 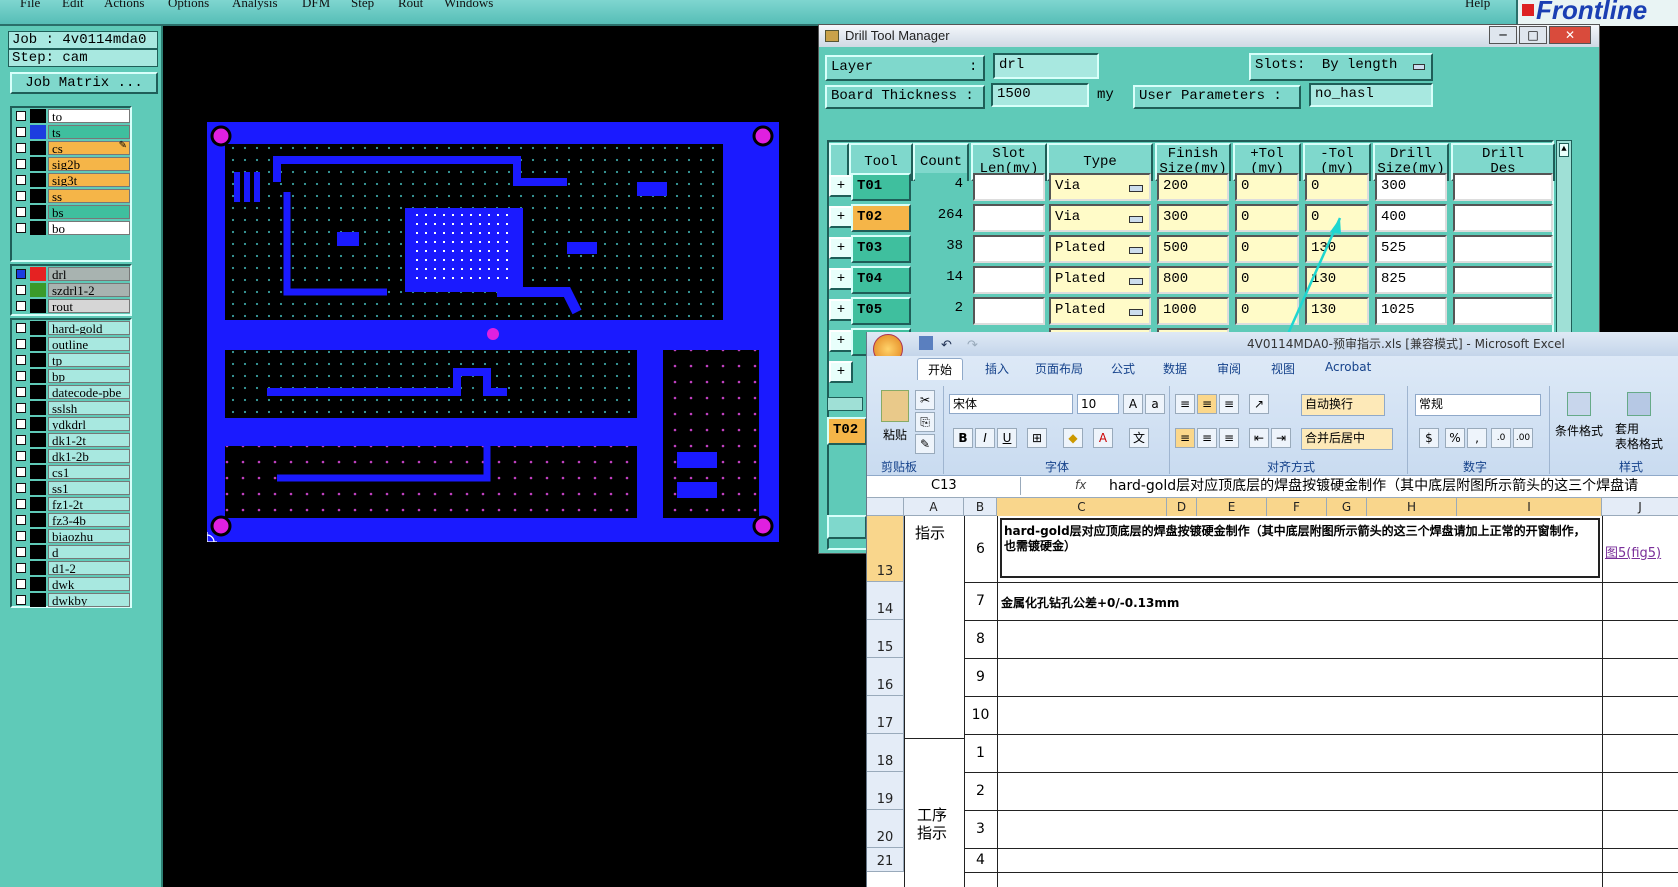 I want to click on col-header-j: J, so click(x=1640, y=507).